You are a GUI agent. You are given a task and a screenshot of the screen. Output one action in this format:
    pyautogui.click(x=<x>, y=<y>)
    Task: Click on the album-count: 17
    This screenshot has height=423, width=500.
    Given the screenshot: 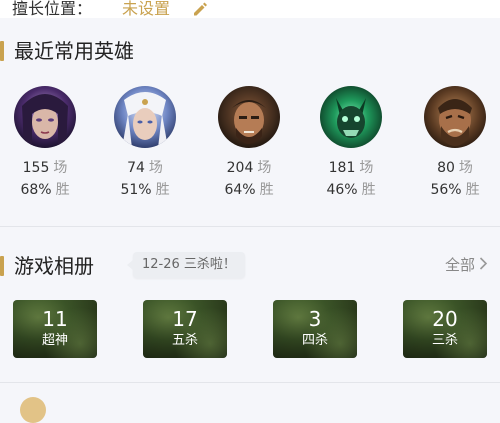 What is the action you would take?
    pyautogui.click(x=185, y=319)
    